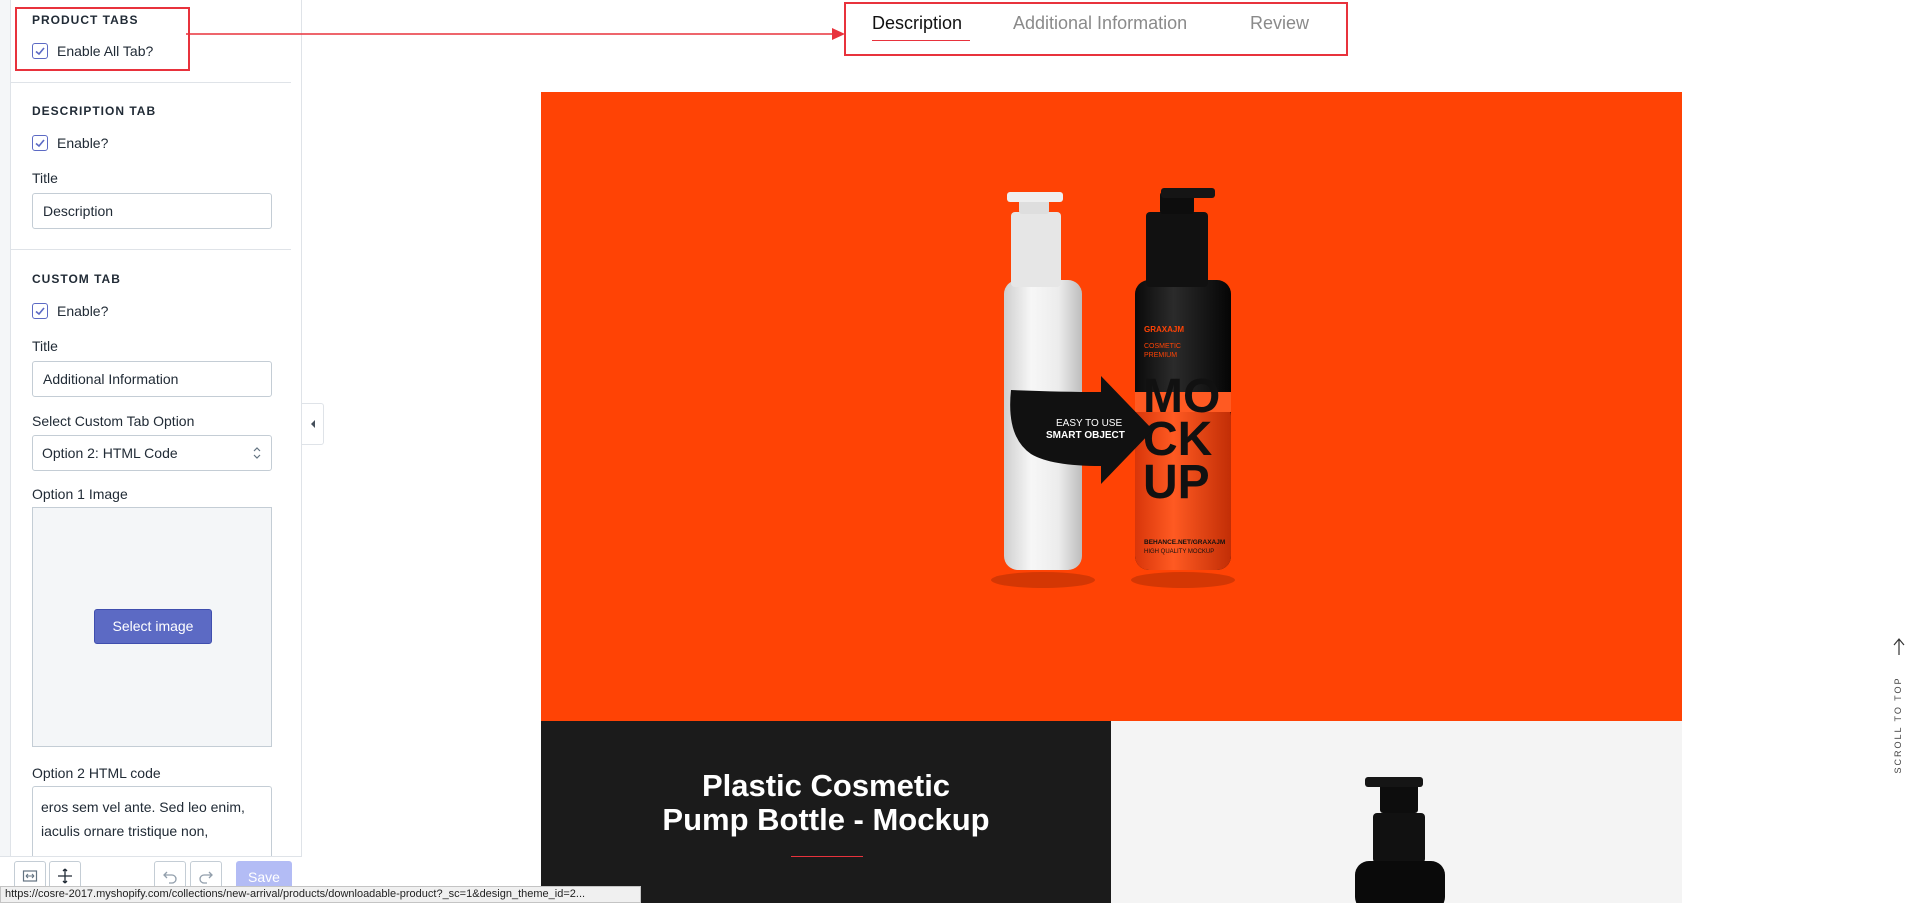 The image size is (1917, 903). Describe the element at coordinates (80, 494) in the screenshot. I see `option1-image-label: Option 1 Image` at that location.